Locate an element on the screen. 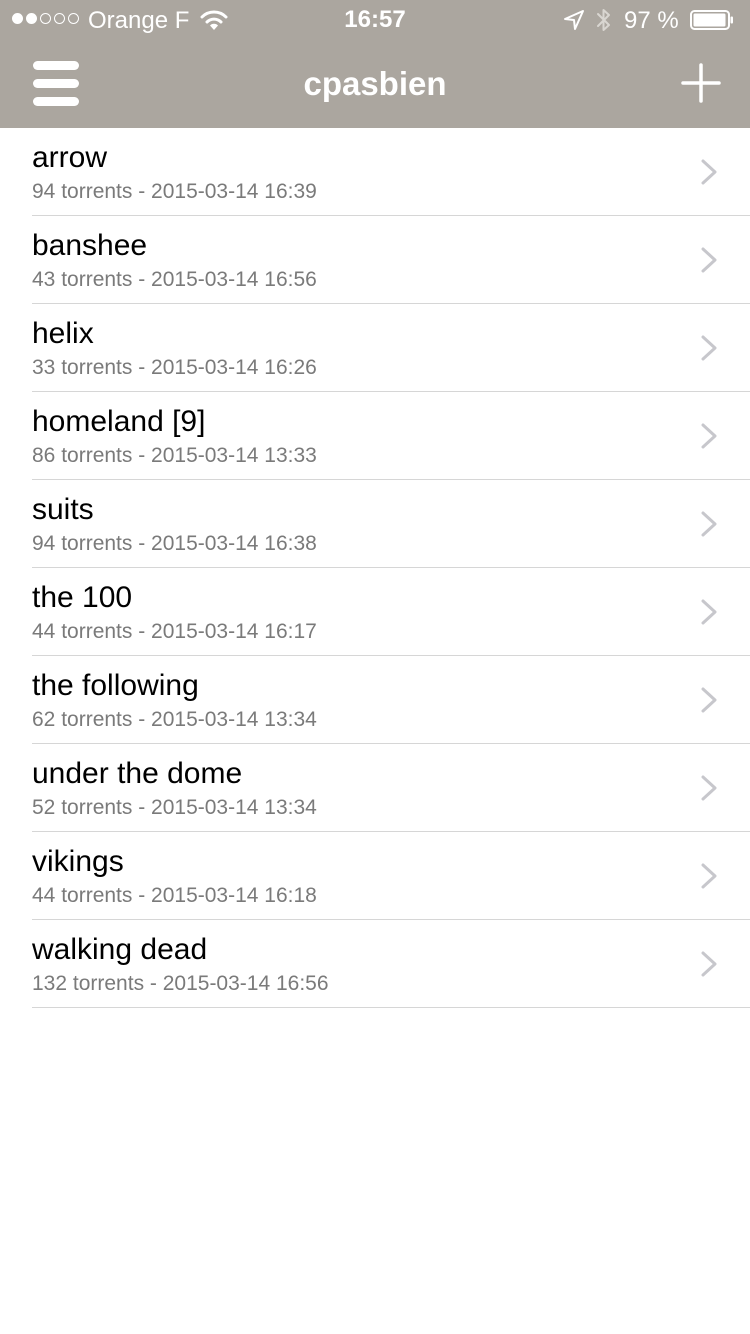 The width and height of the screenshot is (750, 1334). show-title: suits is located at coordinates (63, 509).